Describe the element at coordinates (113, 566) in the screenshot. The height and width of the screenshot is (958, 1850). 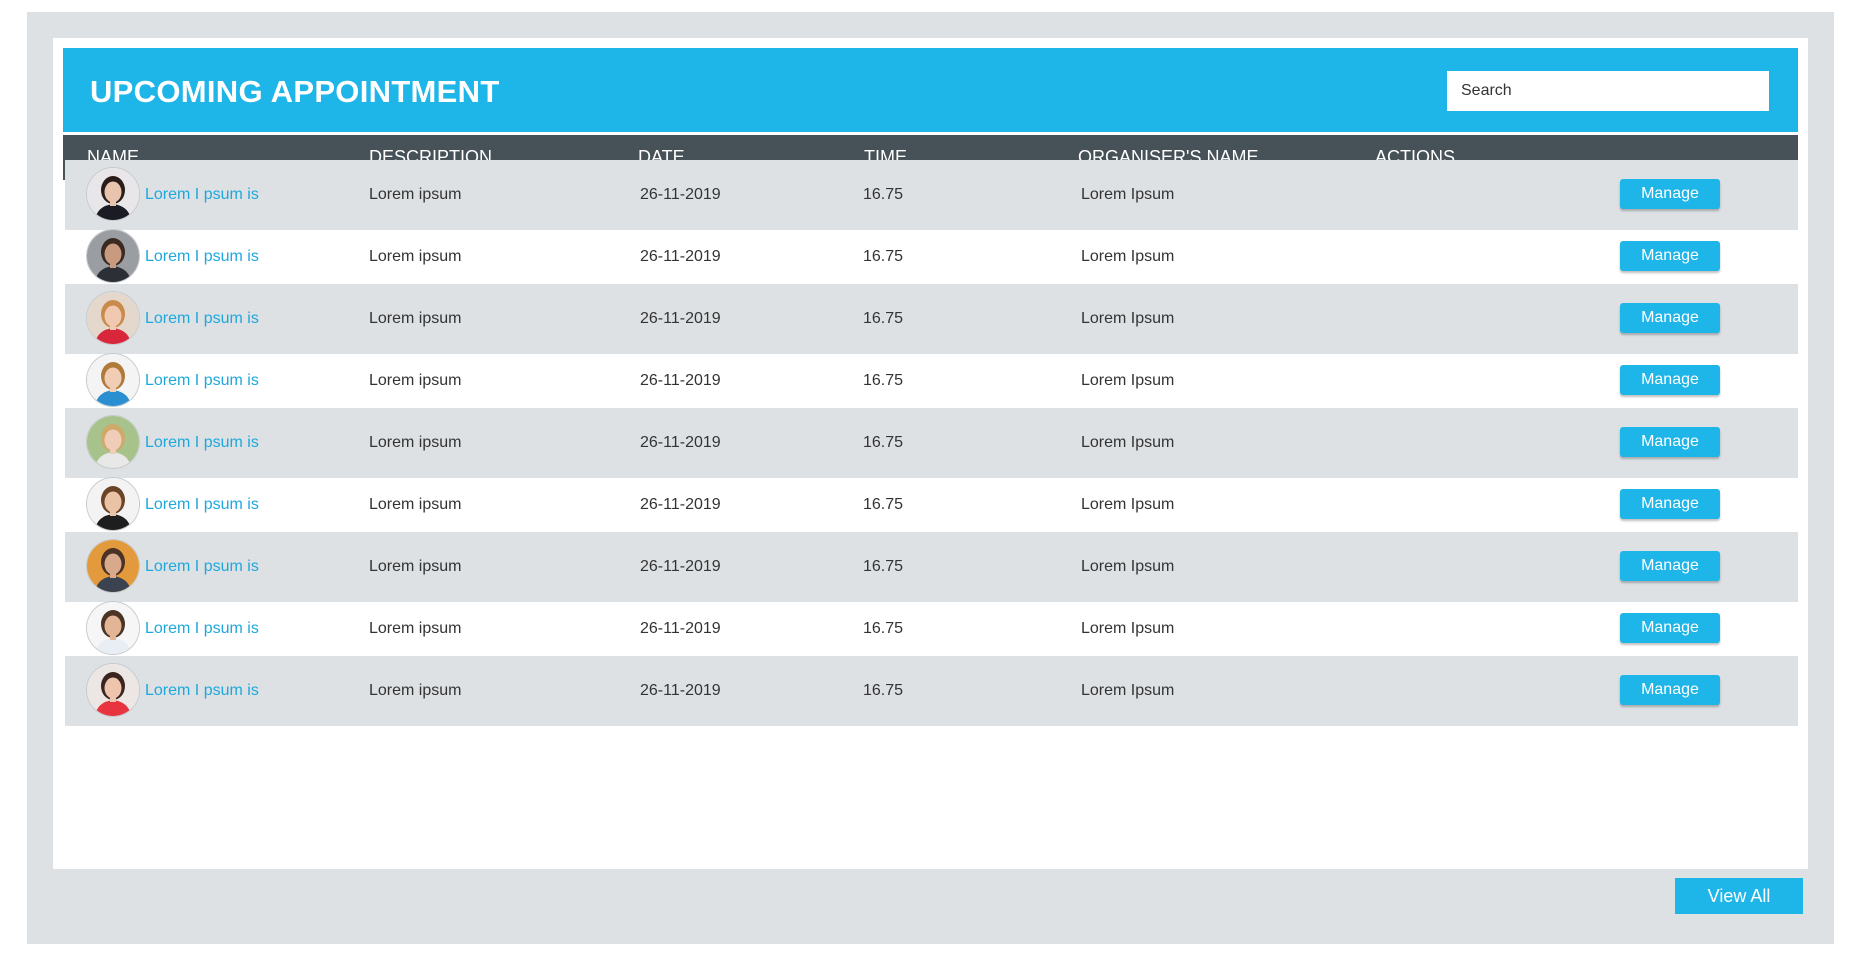
I see `man-glasses-avatar` at that location.